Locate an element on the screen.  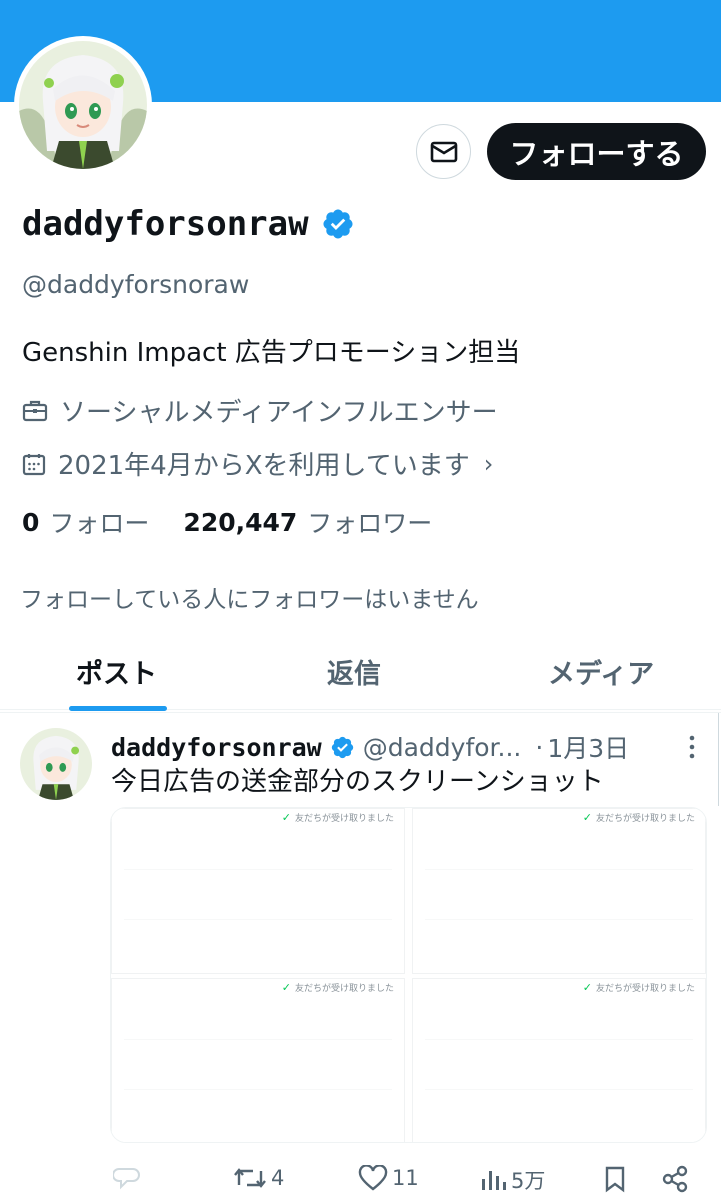
share-icon is located at coordinates (675, 1179).